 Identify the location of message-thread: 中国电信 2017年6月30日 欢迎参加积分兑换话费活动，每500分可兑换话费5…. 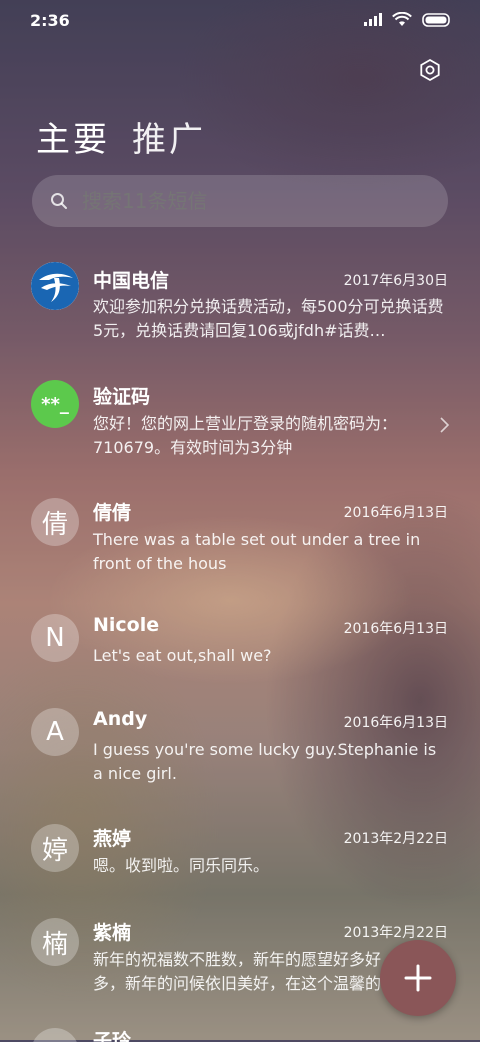
(240, 313).